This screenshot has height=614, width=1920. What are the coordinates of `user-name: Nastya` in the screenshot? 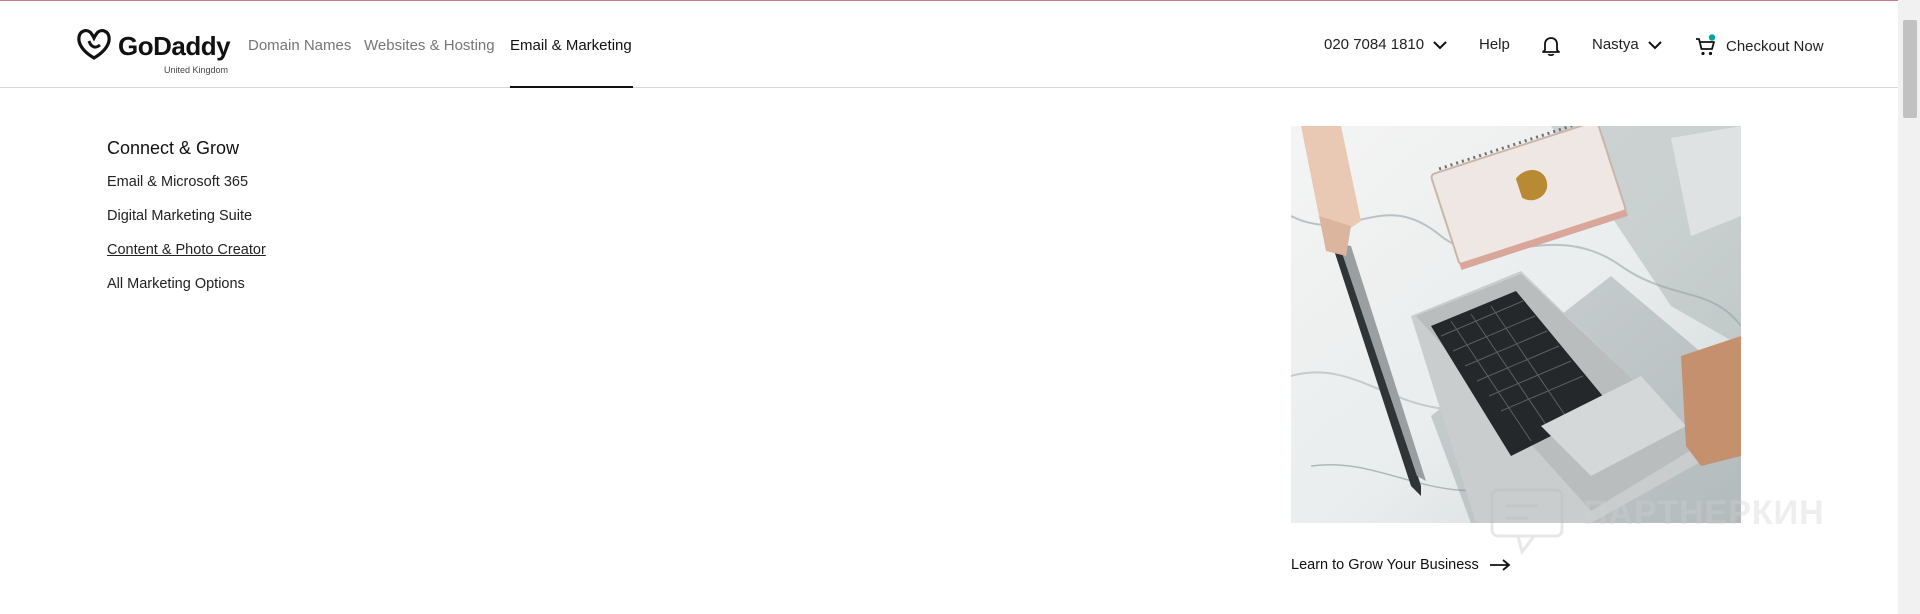 It's located at (1615, 44).